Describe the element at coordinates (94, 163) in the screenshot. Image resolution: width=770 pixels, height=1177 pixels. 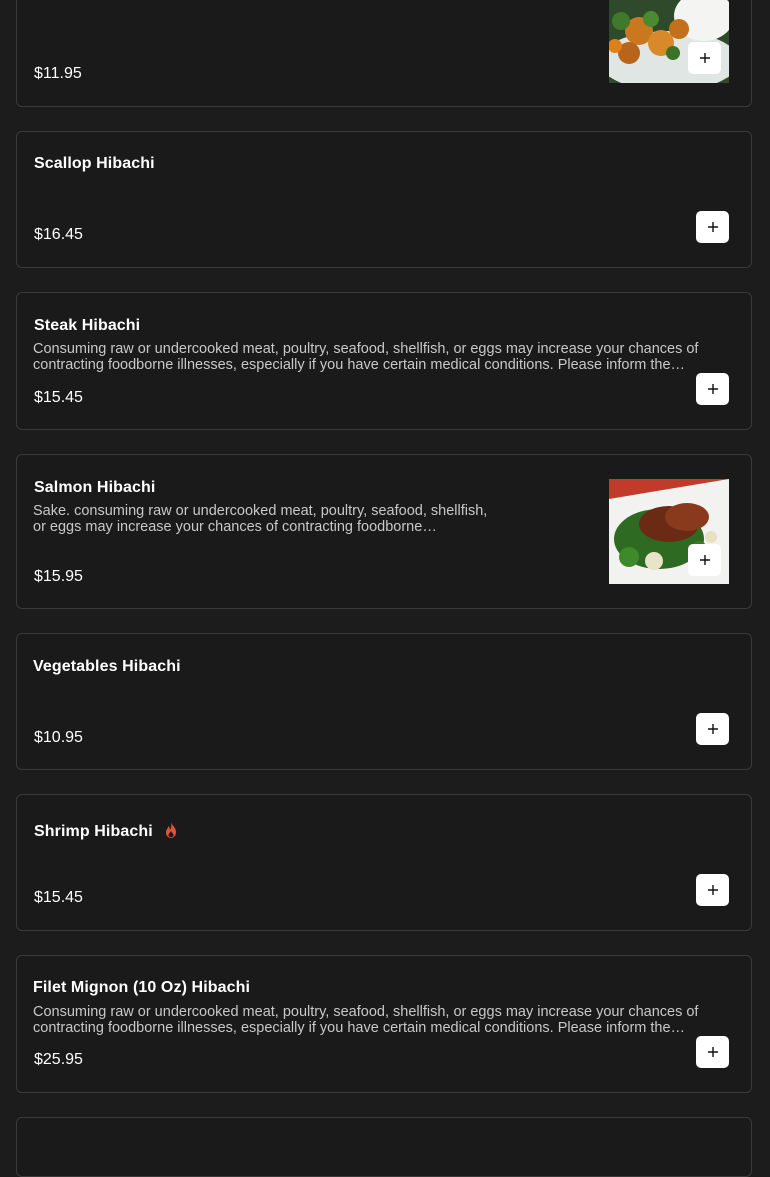
I see `item-title: Scallop Hibachi` at that location.